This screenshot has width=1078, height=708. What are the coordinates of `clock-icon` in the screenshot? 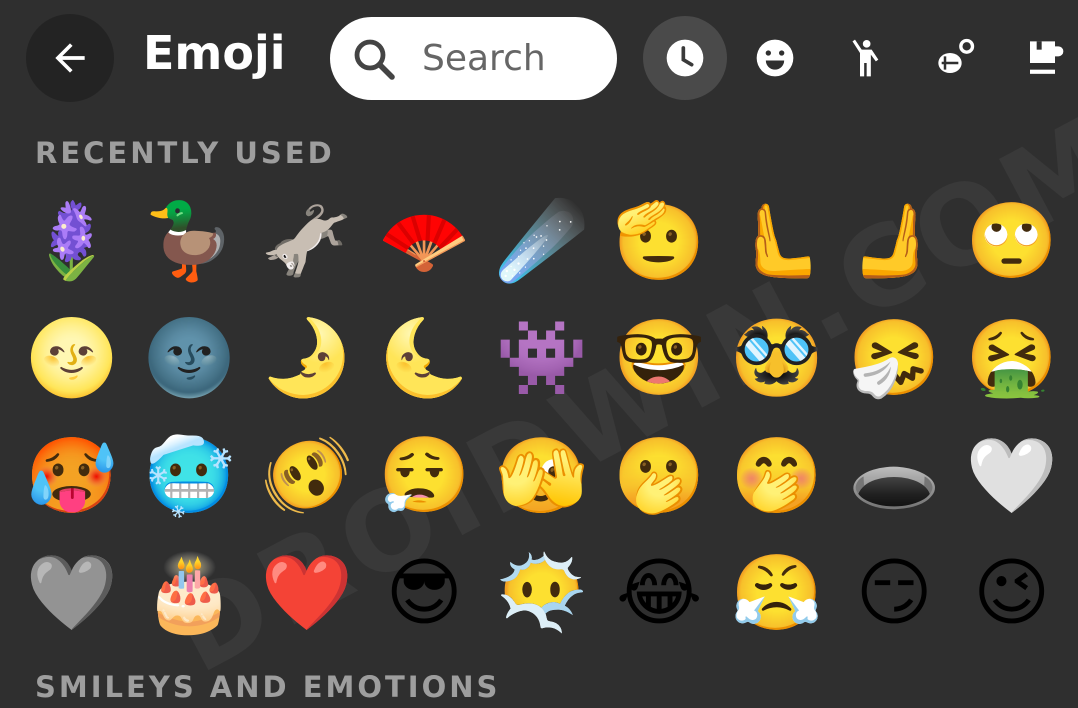 It's located at (685, 58).